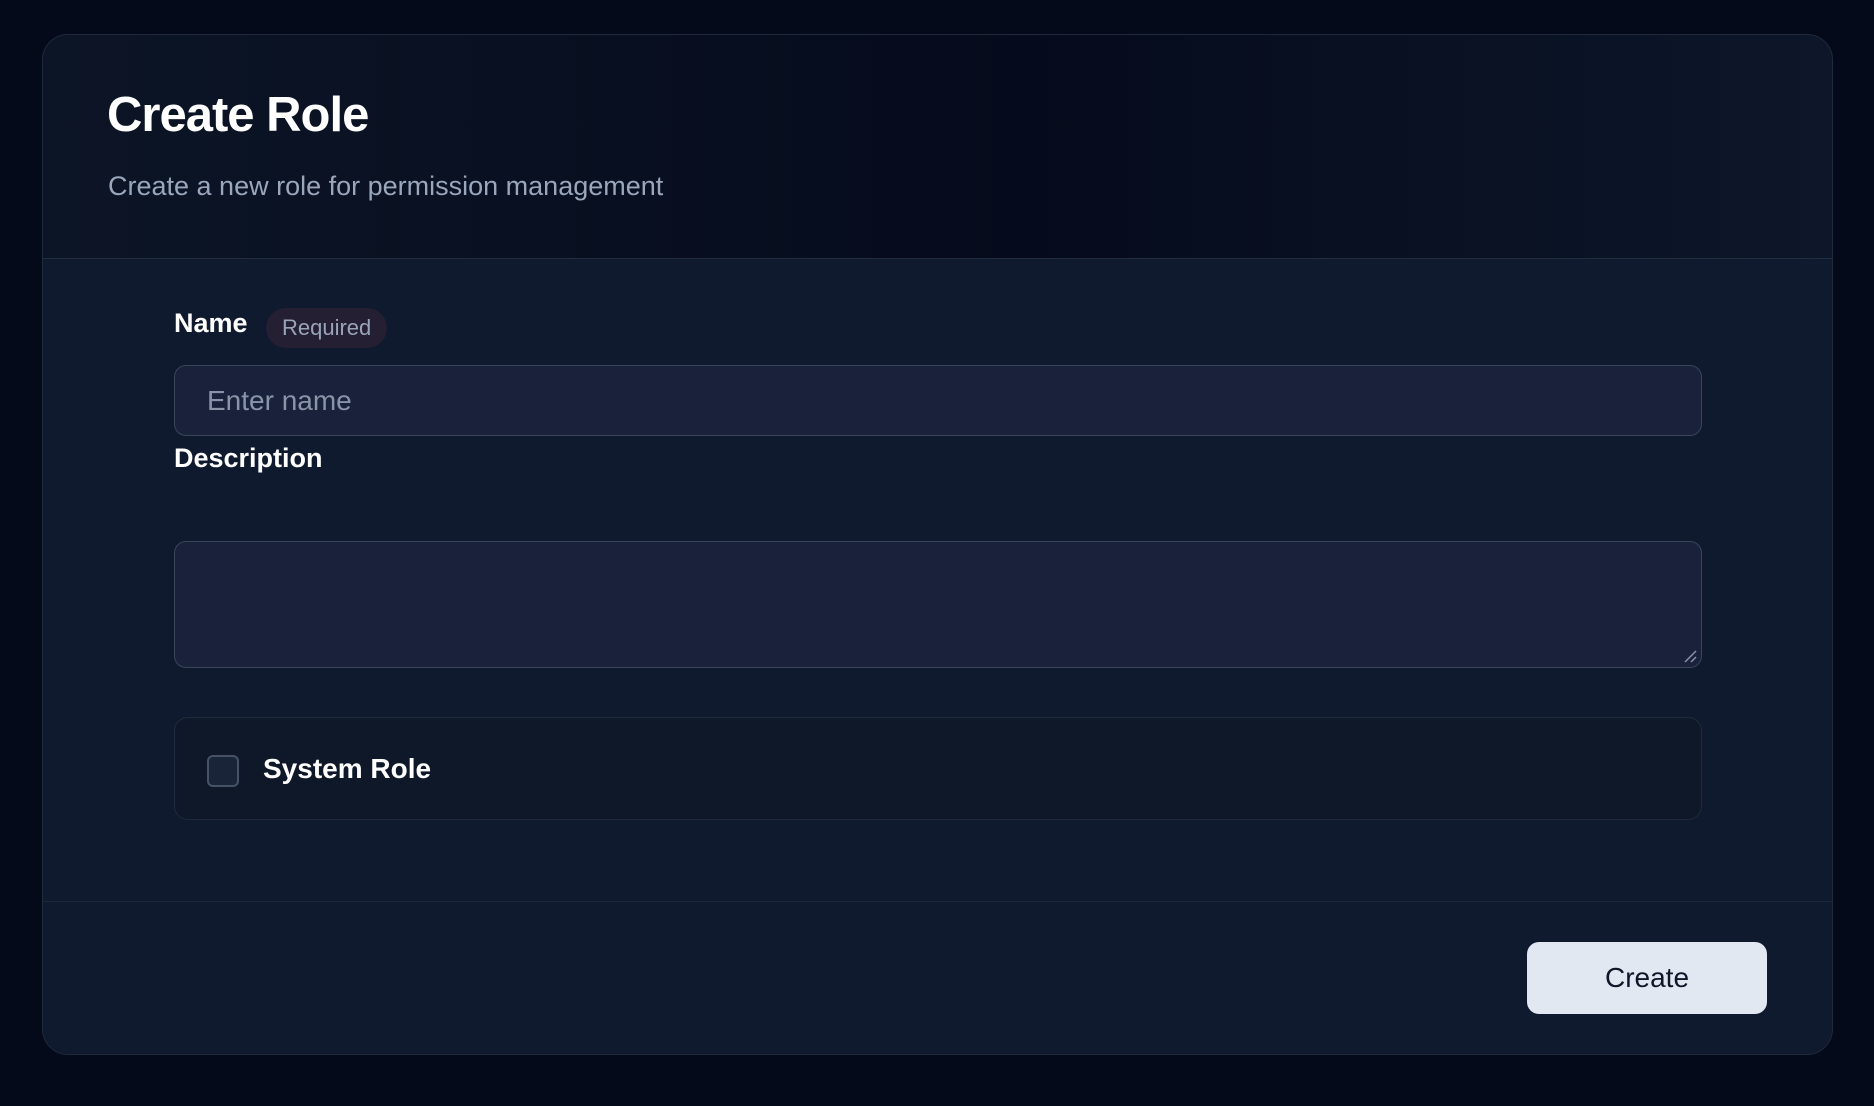 This screenshot has width=1874, height=1106. Describe the element at coordinates (223, 771) in the screenshot. I see `system-role-checkbox` at that location.